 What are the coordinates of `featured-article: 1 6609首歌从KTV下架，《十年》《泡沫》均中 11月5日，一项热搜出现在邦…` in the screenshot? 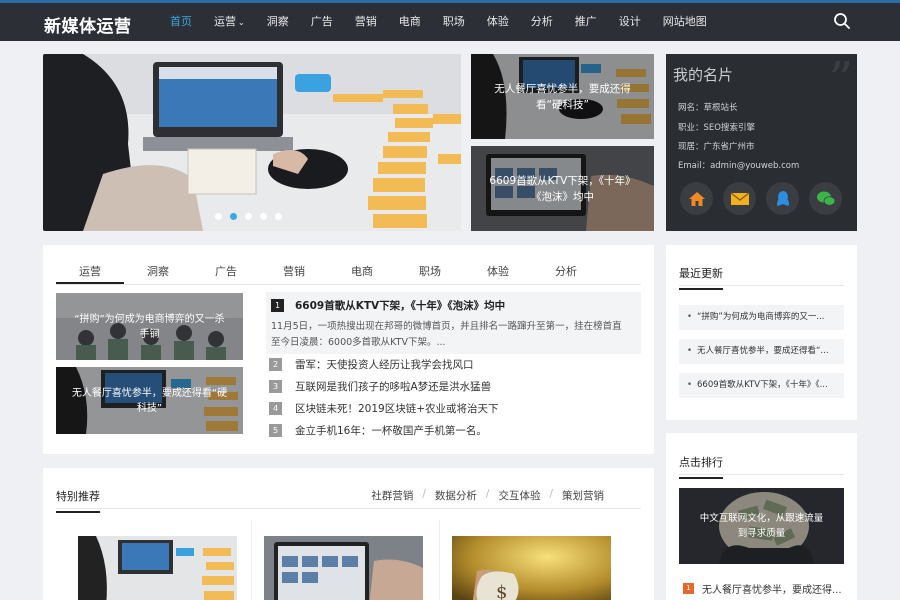 It's located at (453, 323).